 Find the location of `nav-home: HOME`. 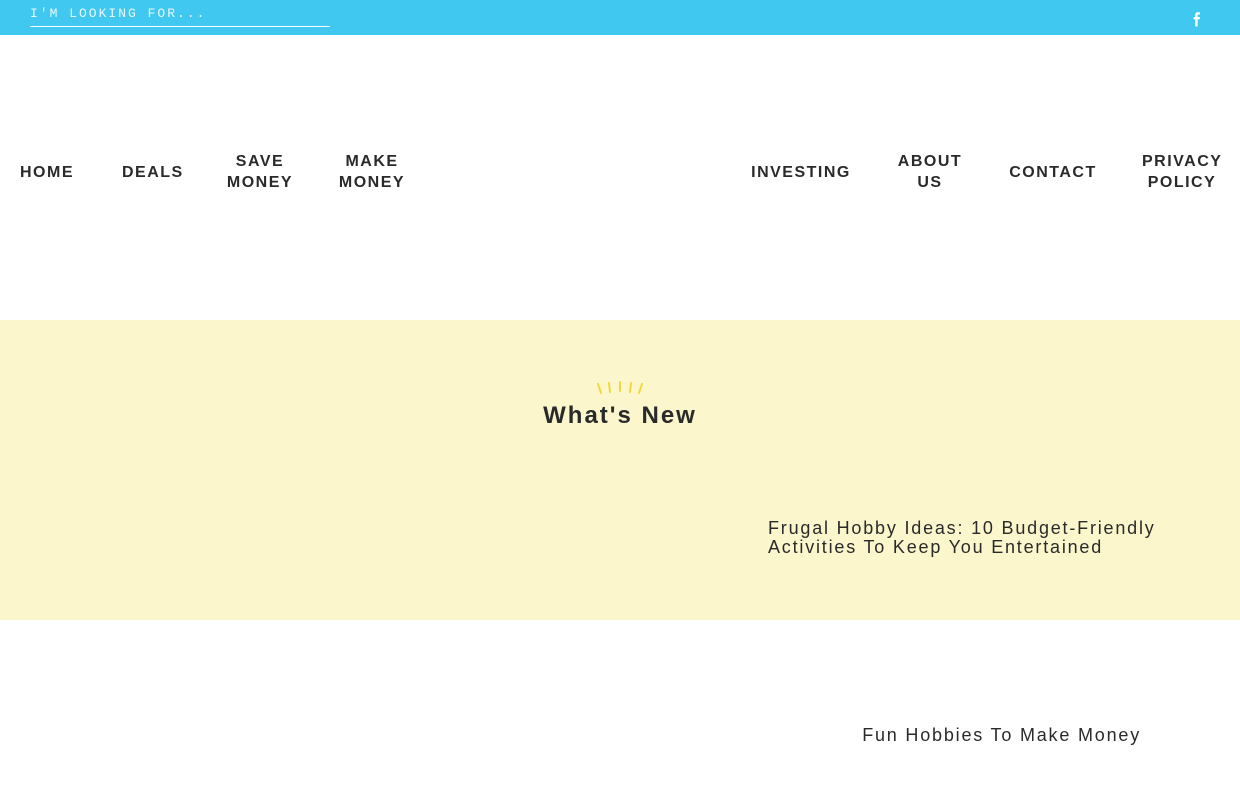

nav-home: HOME is located at coordinates (46, 172).